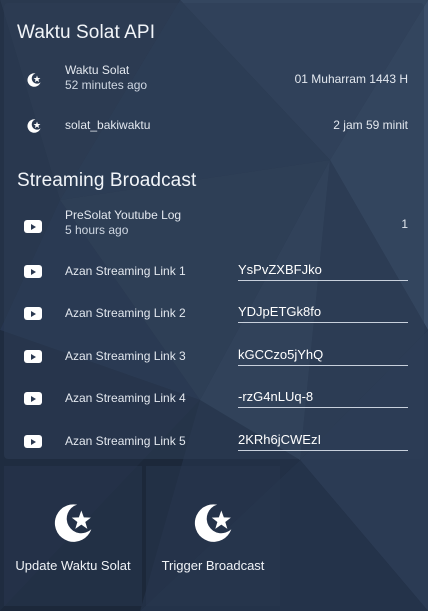  Describe the element at coordinates (351, 79) in the screenshot. I see `waktu-solat-value: 01 Muharram 1443 H` at that location.